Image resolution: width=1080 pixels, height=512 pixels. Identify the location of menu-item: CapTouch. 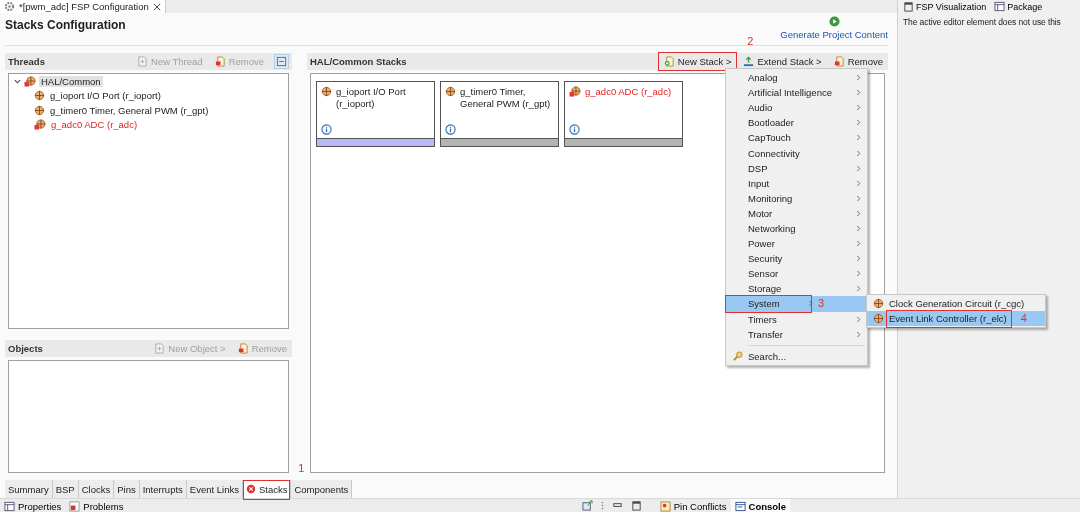
(796, 138).